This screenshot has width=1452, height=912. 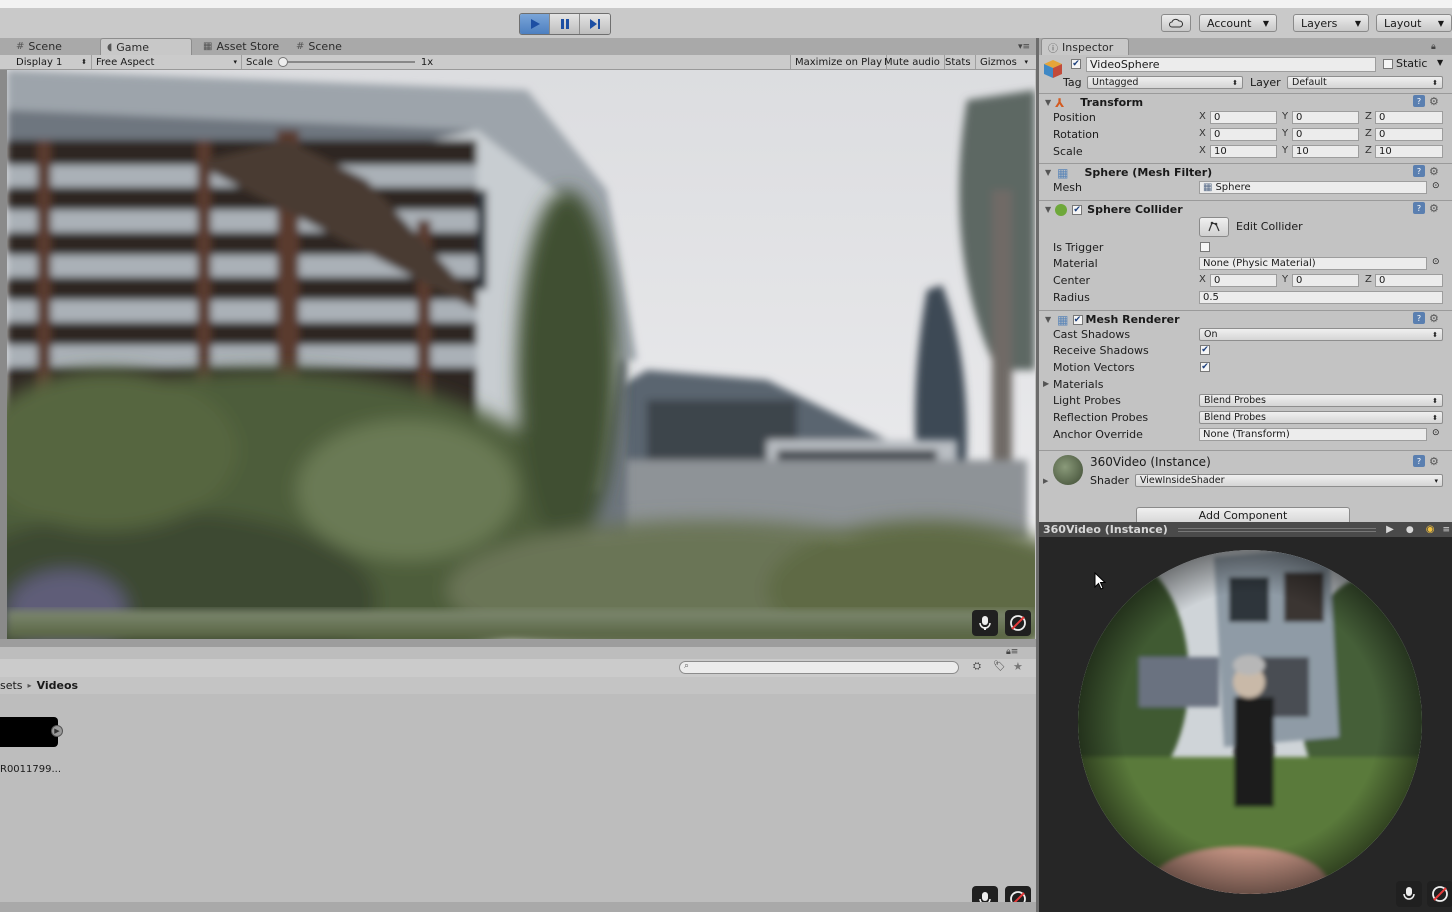 What do you see at coordinates (1321, 400) in the screenshot?
I see `light-probes-dropdown: Blend Probes ⬍` at bounding box center [1321, 400].